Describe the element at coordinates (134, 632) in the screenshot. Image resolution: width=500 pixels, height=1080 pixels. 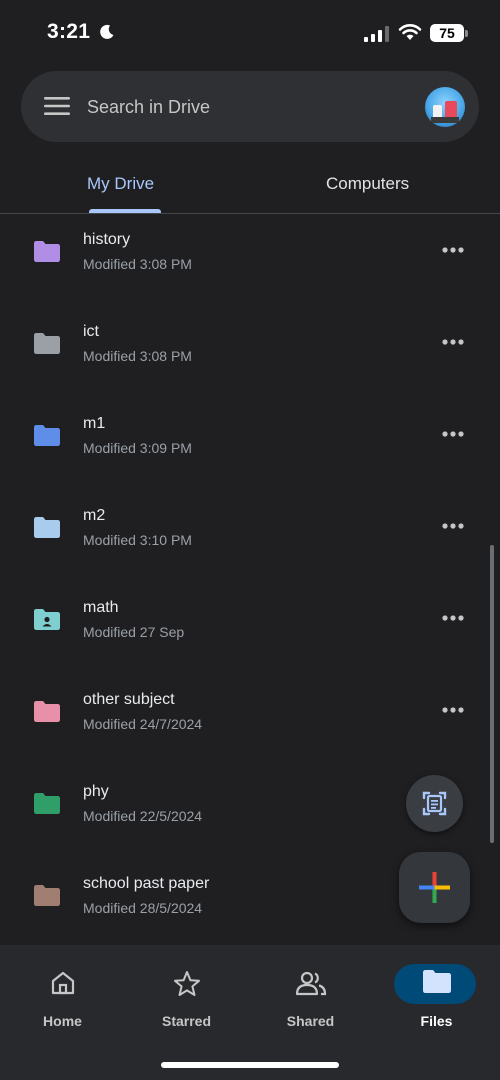
I see `file-modified: Modified 27 Sep` at that location.